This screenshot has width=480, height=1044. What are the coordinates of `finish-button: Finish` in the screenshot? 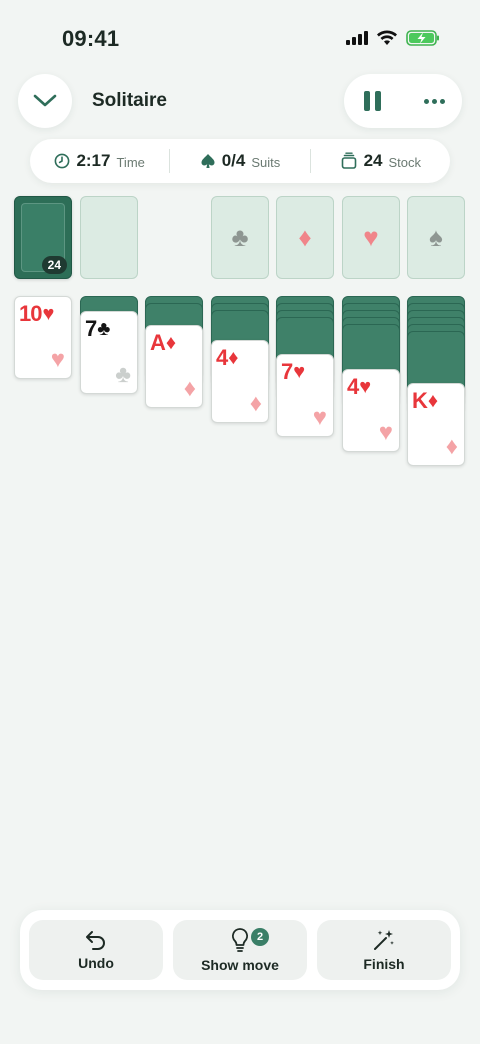 It's located at (384, 950).